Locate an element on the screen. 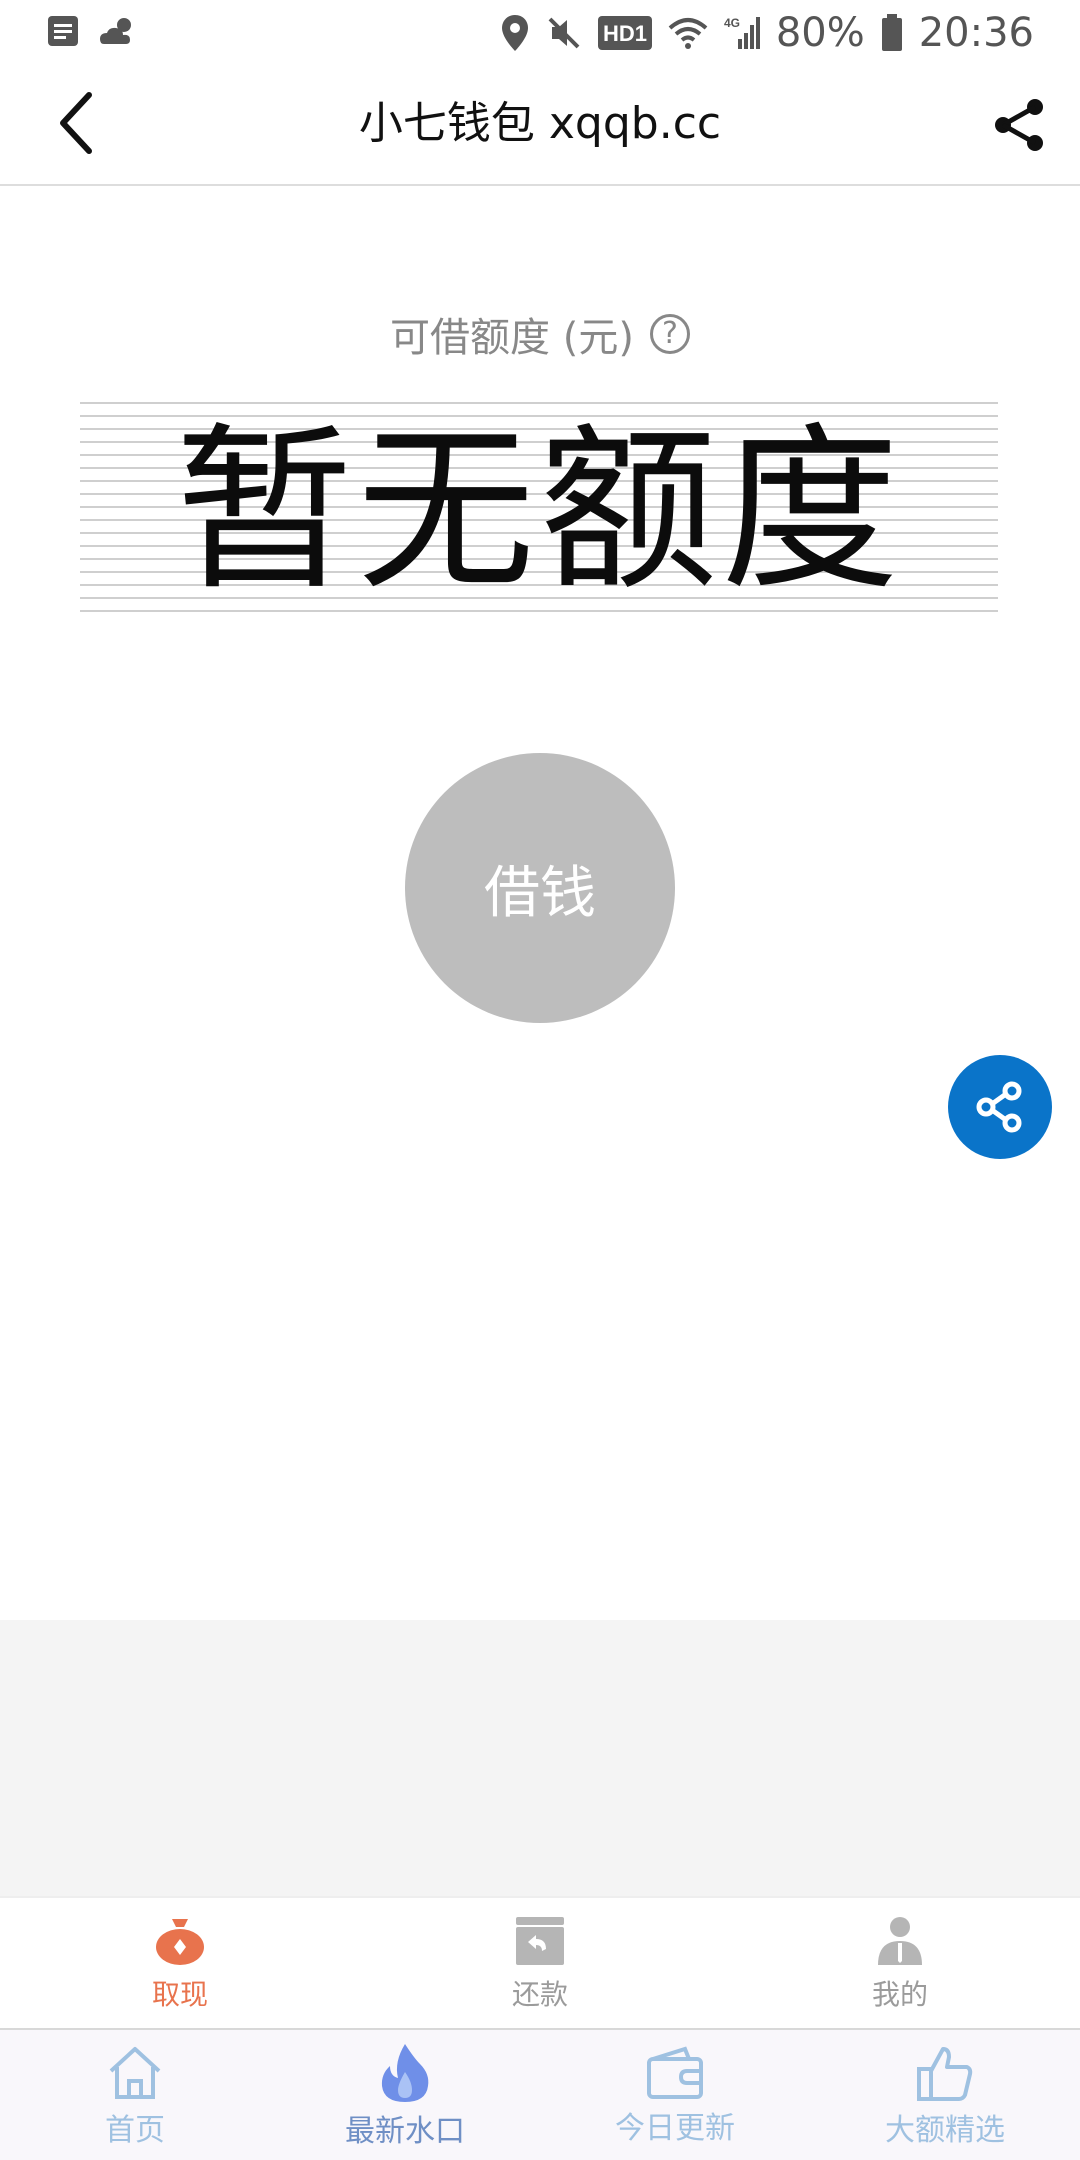 This screenshot has height=2160, width=1080. thumbs-up-icon is located at coordinates (945, 2074).